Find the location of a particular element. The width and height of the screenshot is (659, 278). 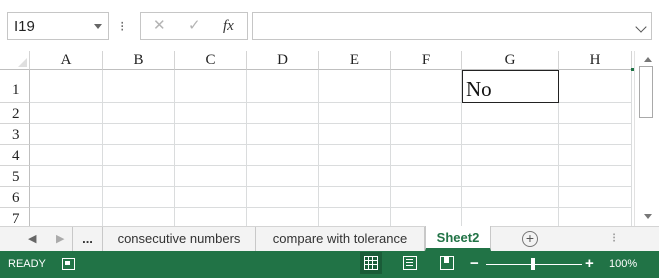

cell-g3 is located at coordinates (510, 134).